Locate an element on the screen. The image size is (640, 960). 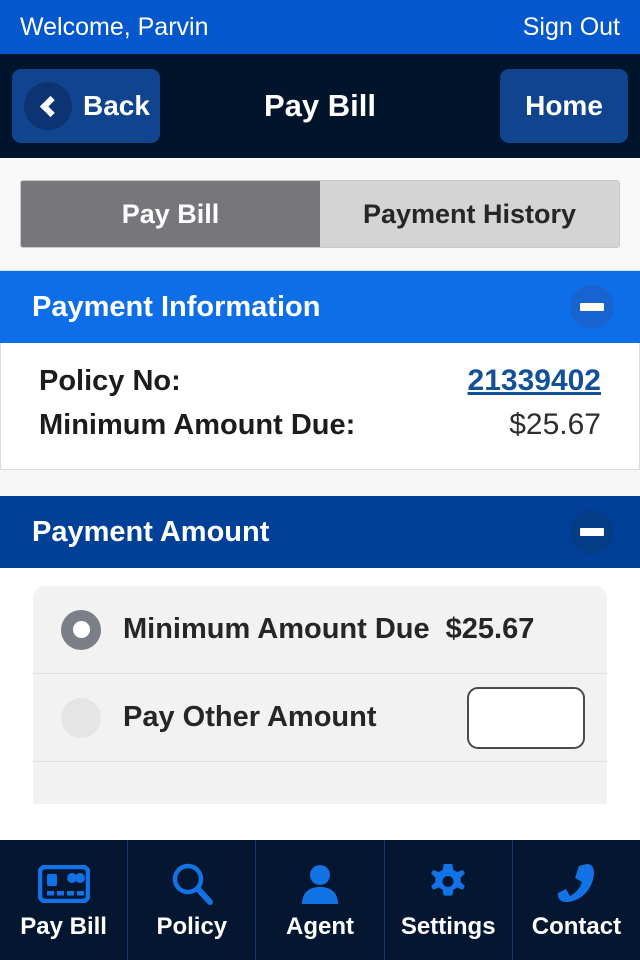
welcome-text: Welcome, Parvin is located at coordinates (114, 26).